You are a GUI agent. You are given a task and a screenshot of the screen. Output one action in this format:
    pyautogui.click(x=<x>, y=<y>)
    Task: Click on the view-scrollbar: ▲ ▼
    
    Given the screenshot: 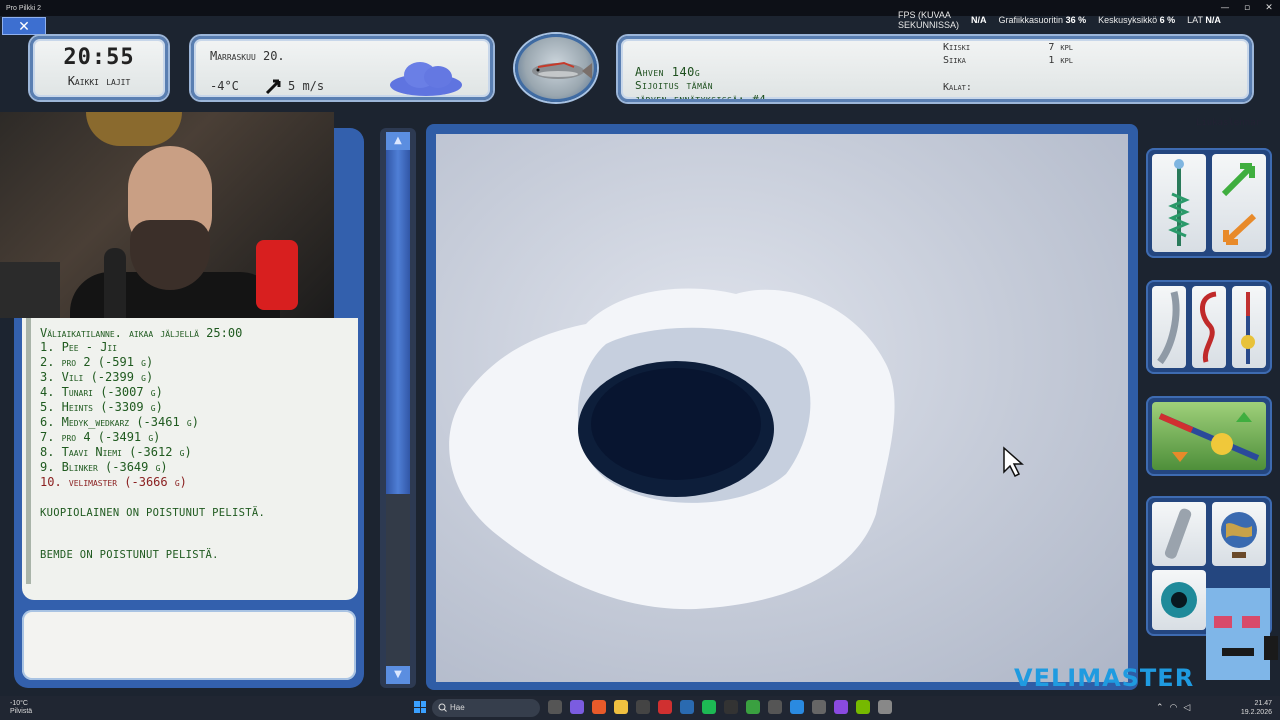 What is the action you would take?
    pyautogui.click(x=398, y=408)
    